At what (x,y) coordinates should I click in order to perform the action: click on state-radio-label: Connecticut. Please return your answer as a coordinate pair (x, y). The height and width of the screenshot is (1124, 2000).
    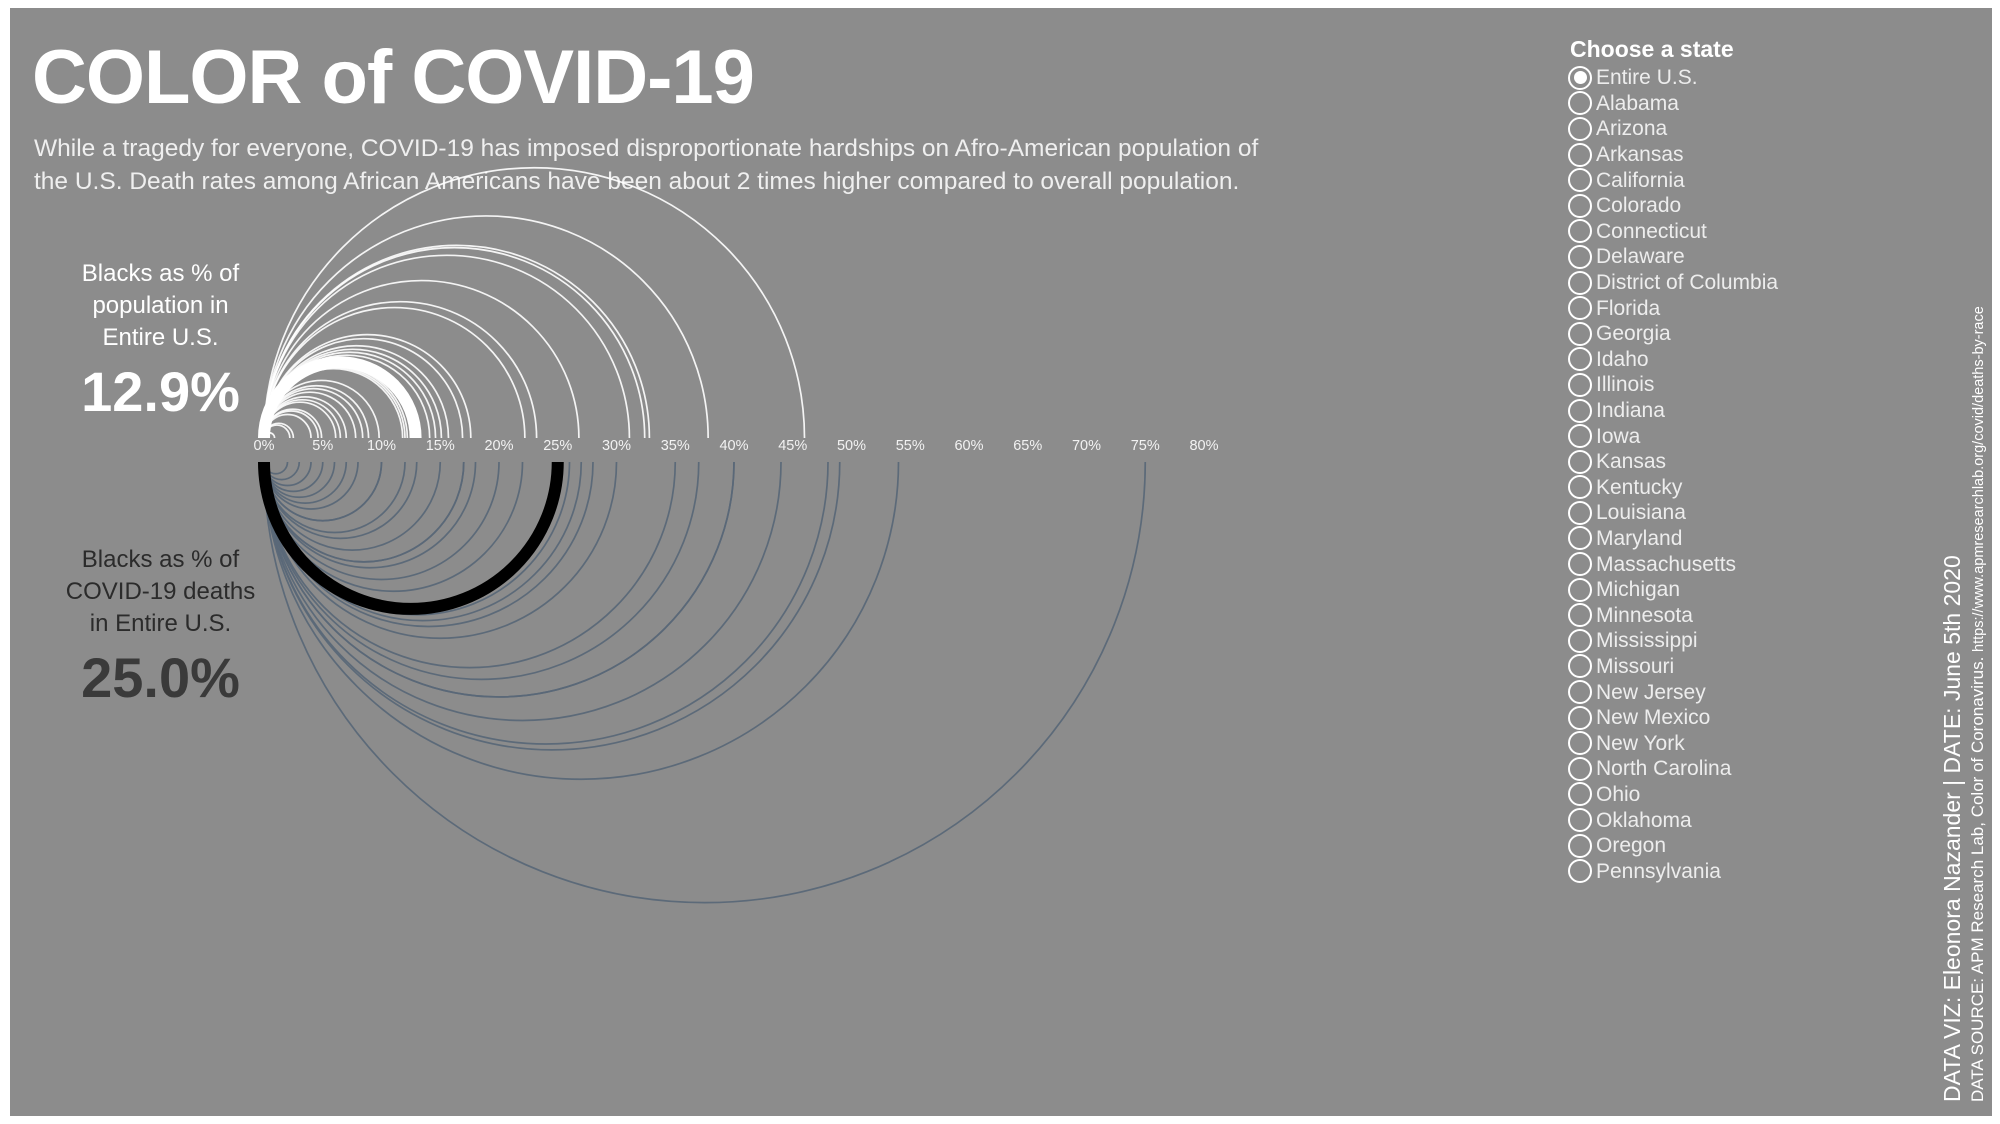
    Looking at the image, I should click on (1651, 231).